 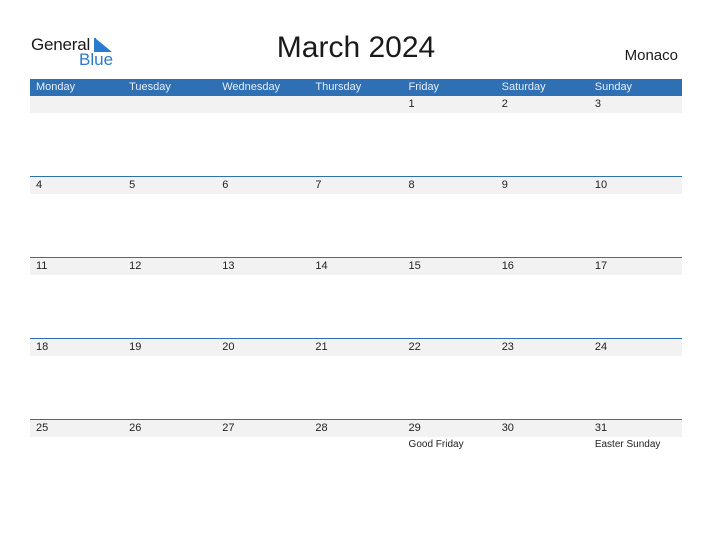 I want to click on weekday-wednesday: Wednesday, so click(x=251, y=87).